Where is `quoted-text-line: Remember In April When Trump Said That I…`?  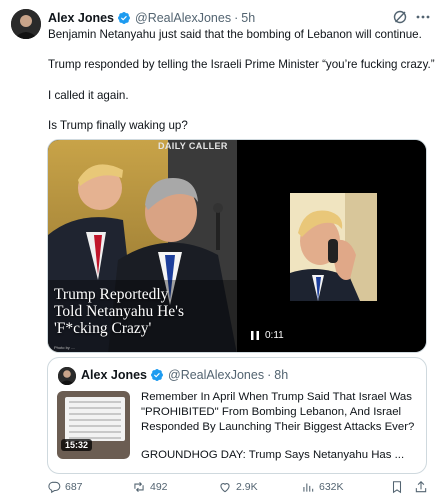
quoted-text-line: Remember In April When Trump Said That I… is located at coordinates (276, 397).